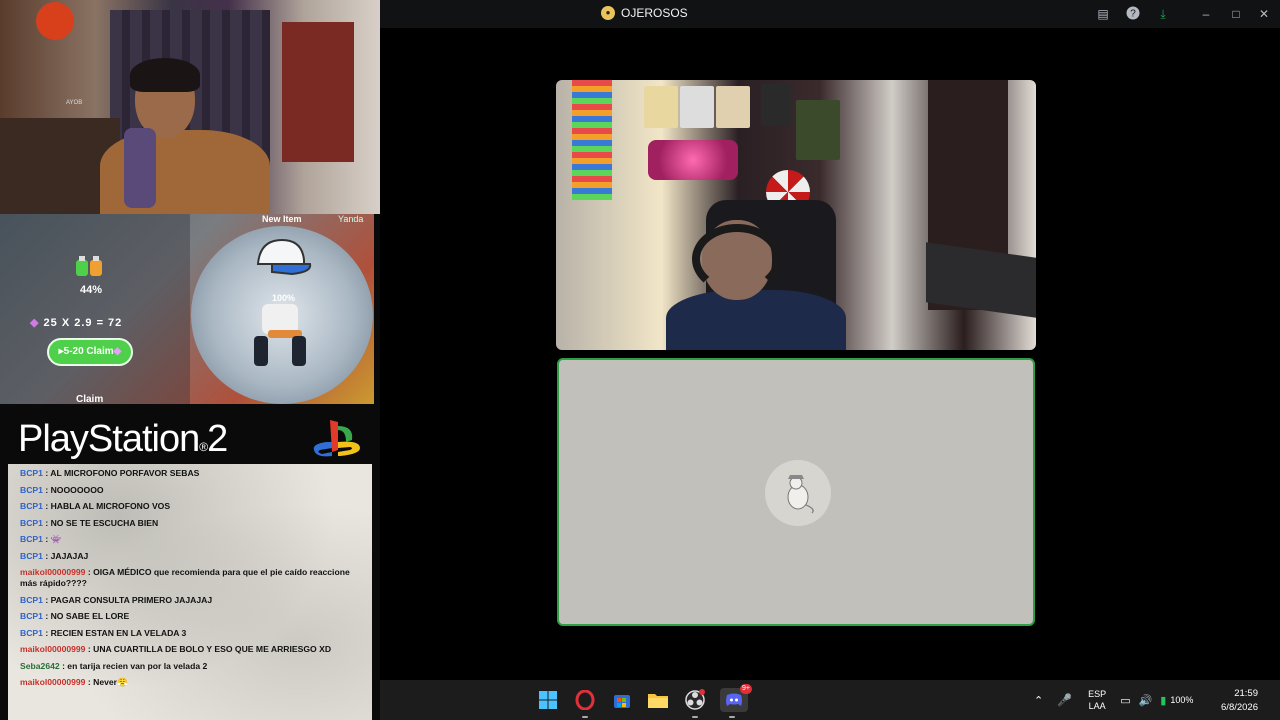 Image resolution: width=1280 pixels, height=720 pixels. Describe the element at coordinates (280, 335) in the screenshot. I see `game-avatar` at that location.